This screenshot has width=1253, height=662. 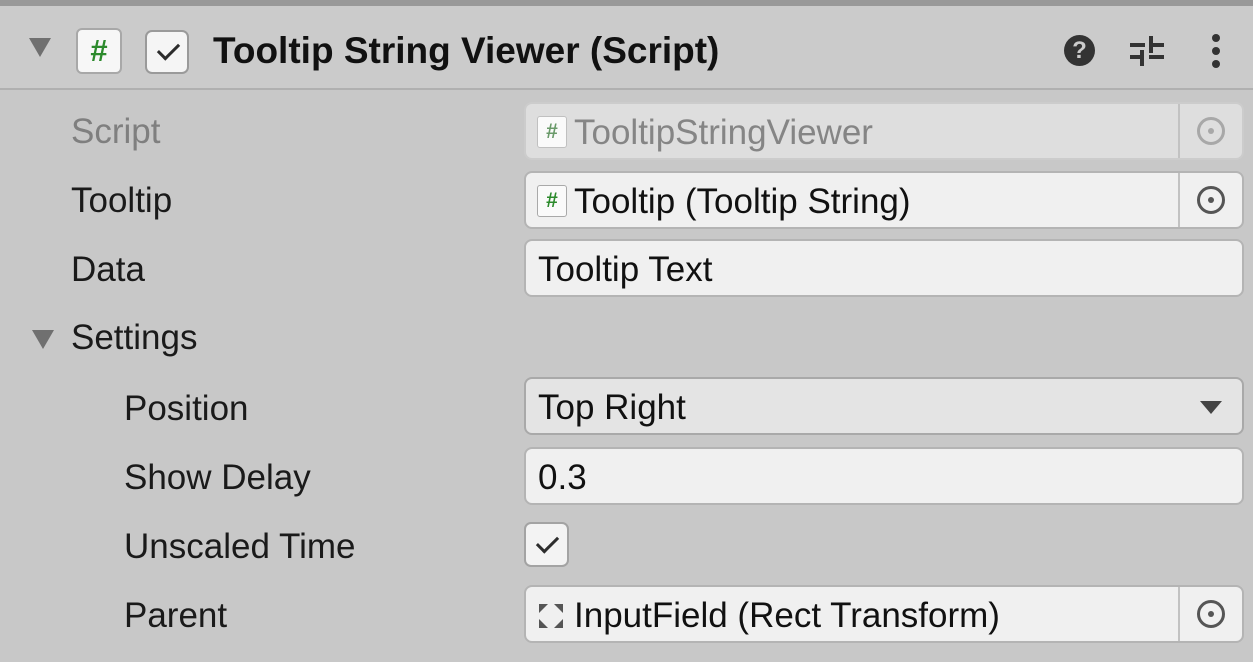 What do you see at coordinates (723, 132) in the screenshot?
I see `script-value: TooltipStringViewer` at bounding box center [723, 132].